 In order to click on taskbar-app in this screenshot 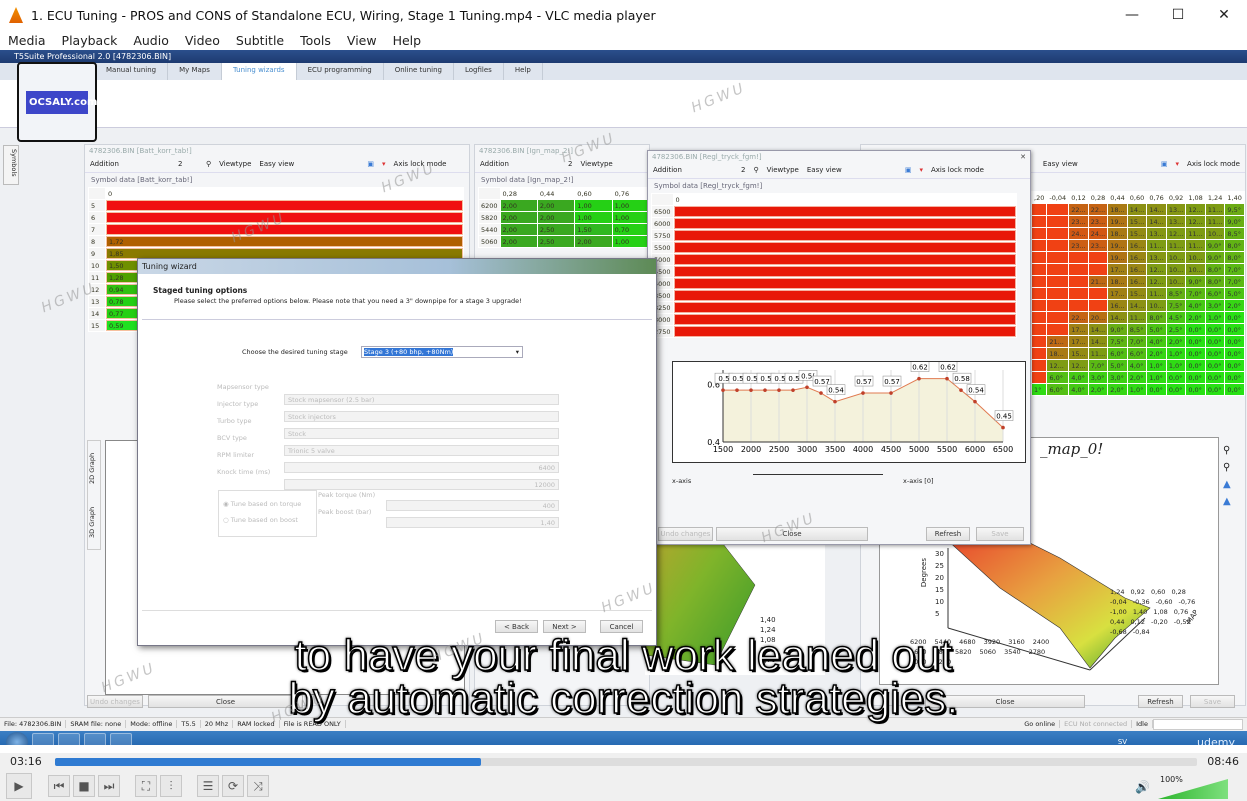, I will do `click(121, 739)`.